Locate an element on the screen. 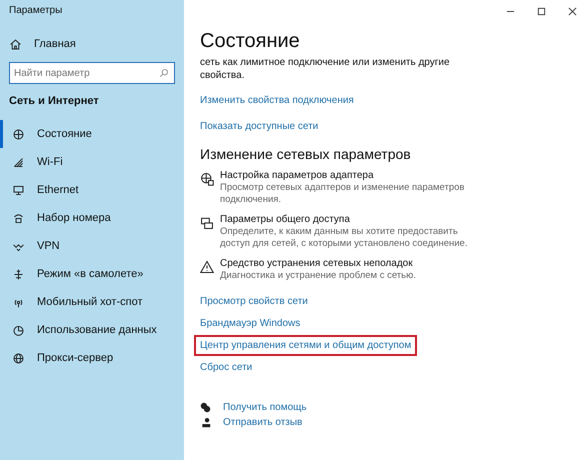 The width and height of the screenshot is (588, 460). link: Центр управления сетями и общим доступом is located at coordinates (306, 345).